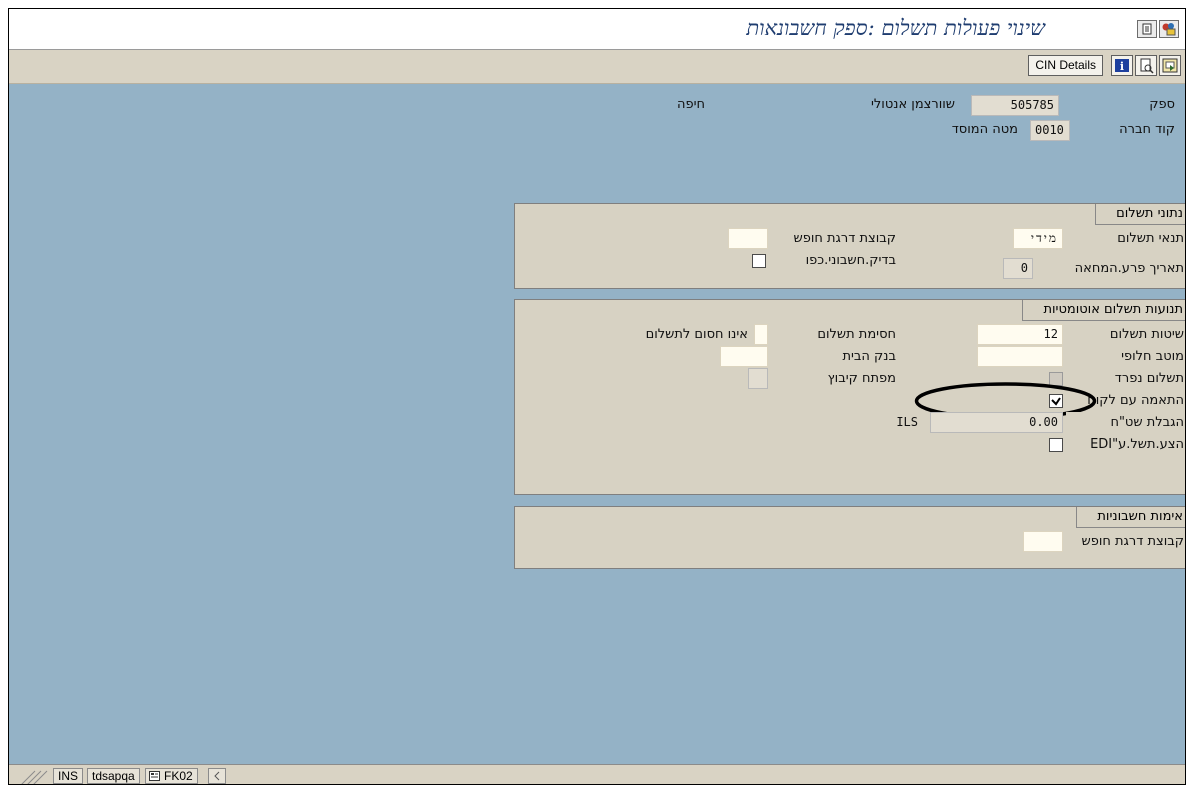 The width and height of the screenshot is (1192, 787). Describe the element at coordinates (1043, 541) in the screenshot. I see `invoice-tolerance-field` at that location.